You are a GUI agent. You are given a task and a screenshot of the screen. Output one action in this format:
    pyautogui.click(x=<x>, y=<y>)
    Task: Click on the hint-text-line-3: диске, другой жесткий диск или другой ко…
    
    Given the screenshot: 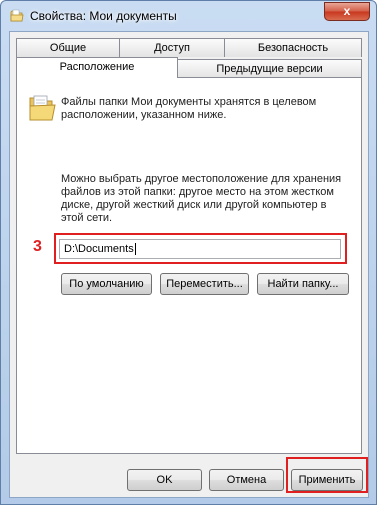 What is the action you would take?
    pyautogui.click(x=194, y=205)
    